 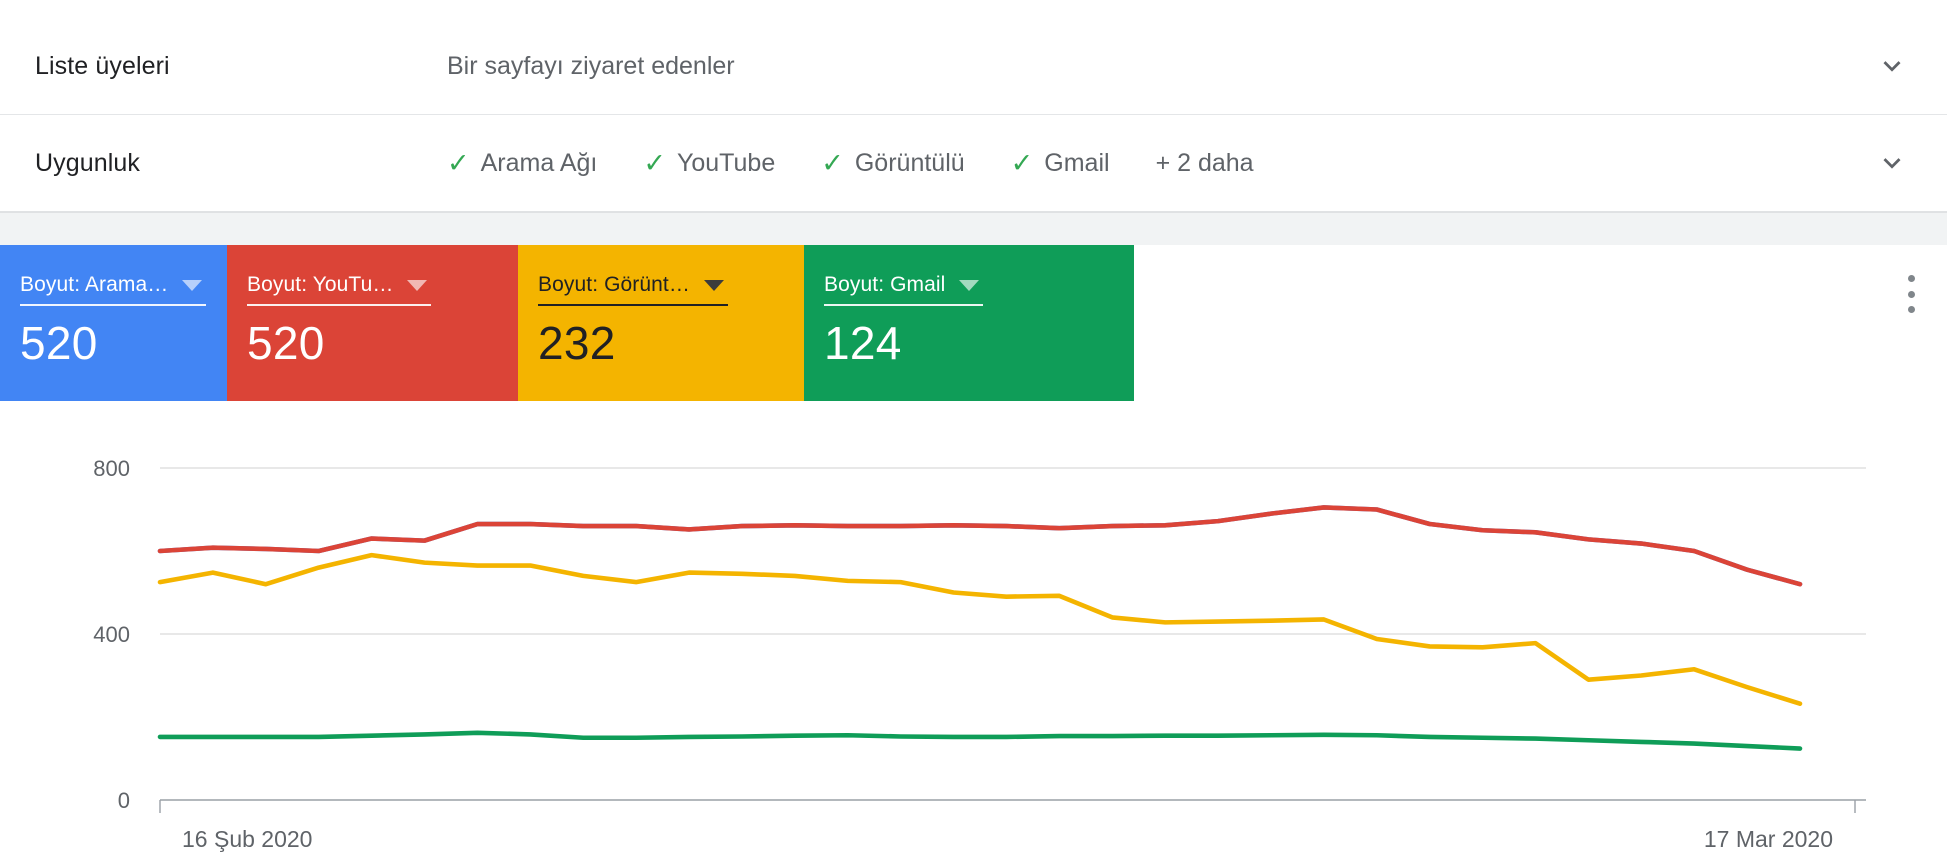 I want to click on metric-card-value: 124, so click(x=863, y=343).